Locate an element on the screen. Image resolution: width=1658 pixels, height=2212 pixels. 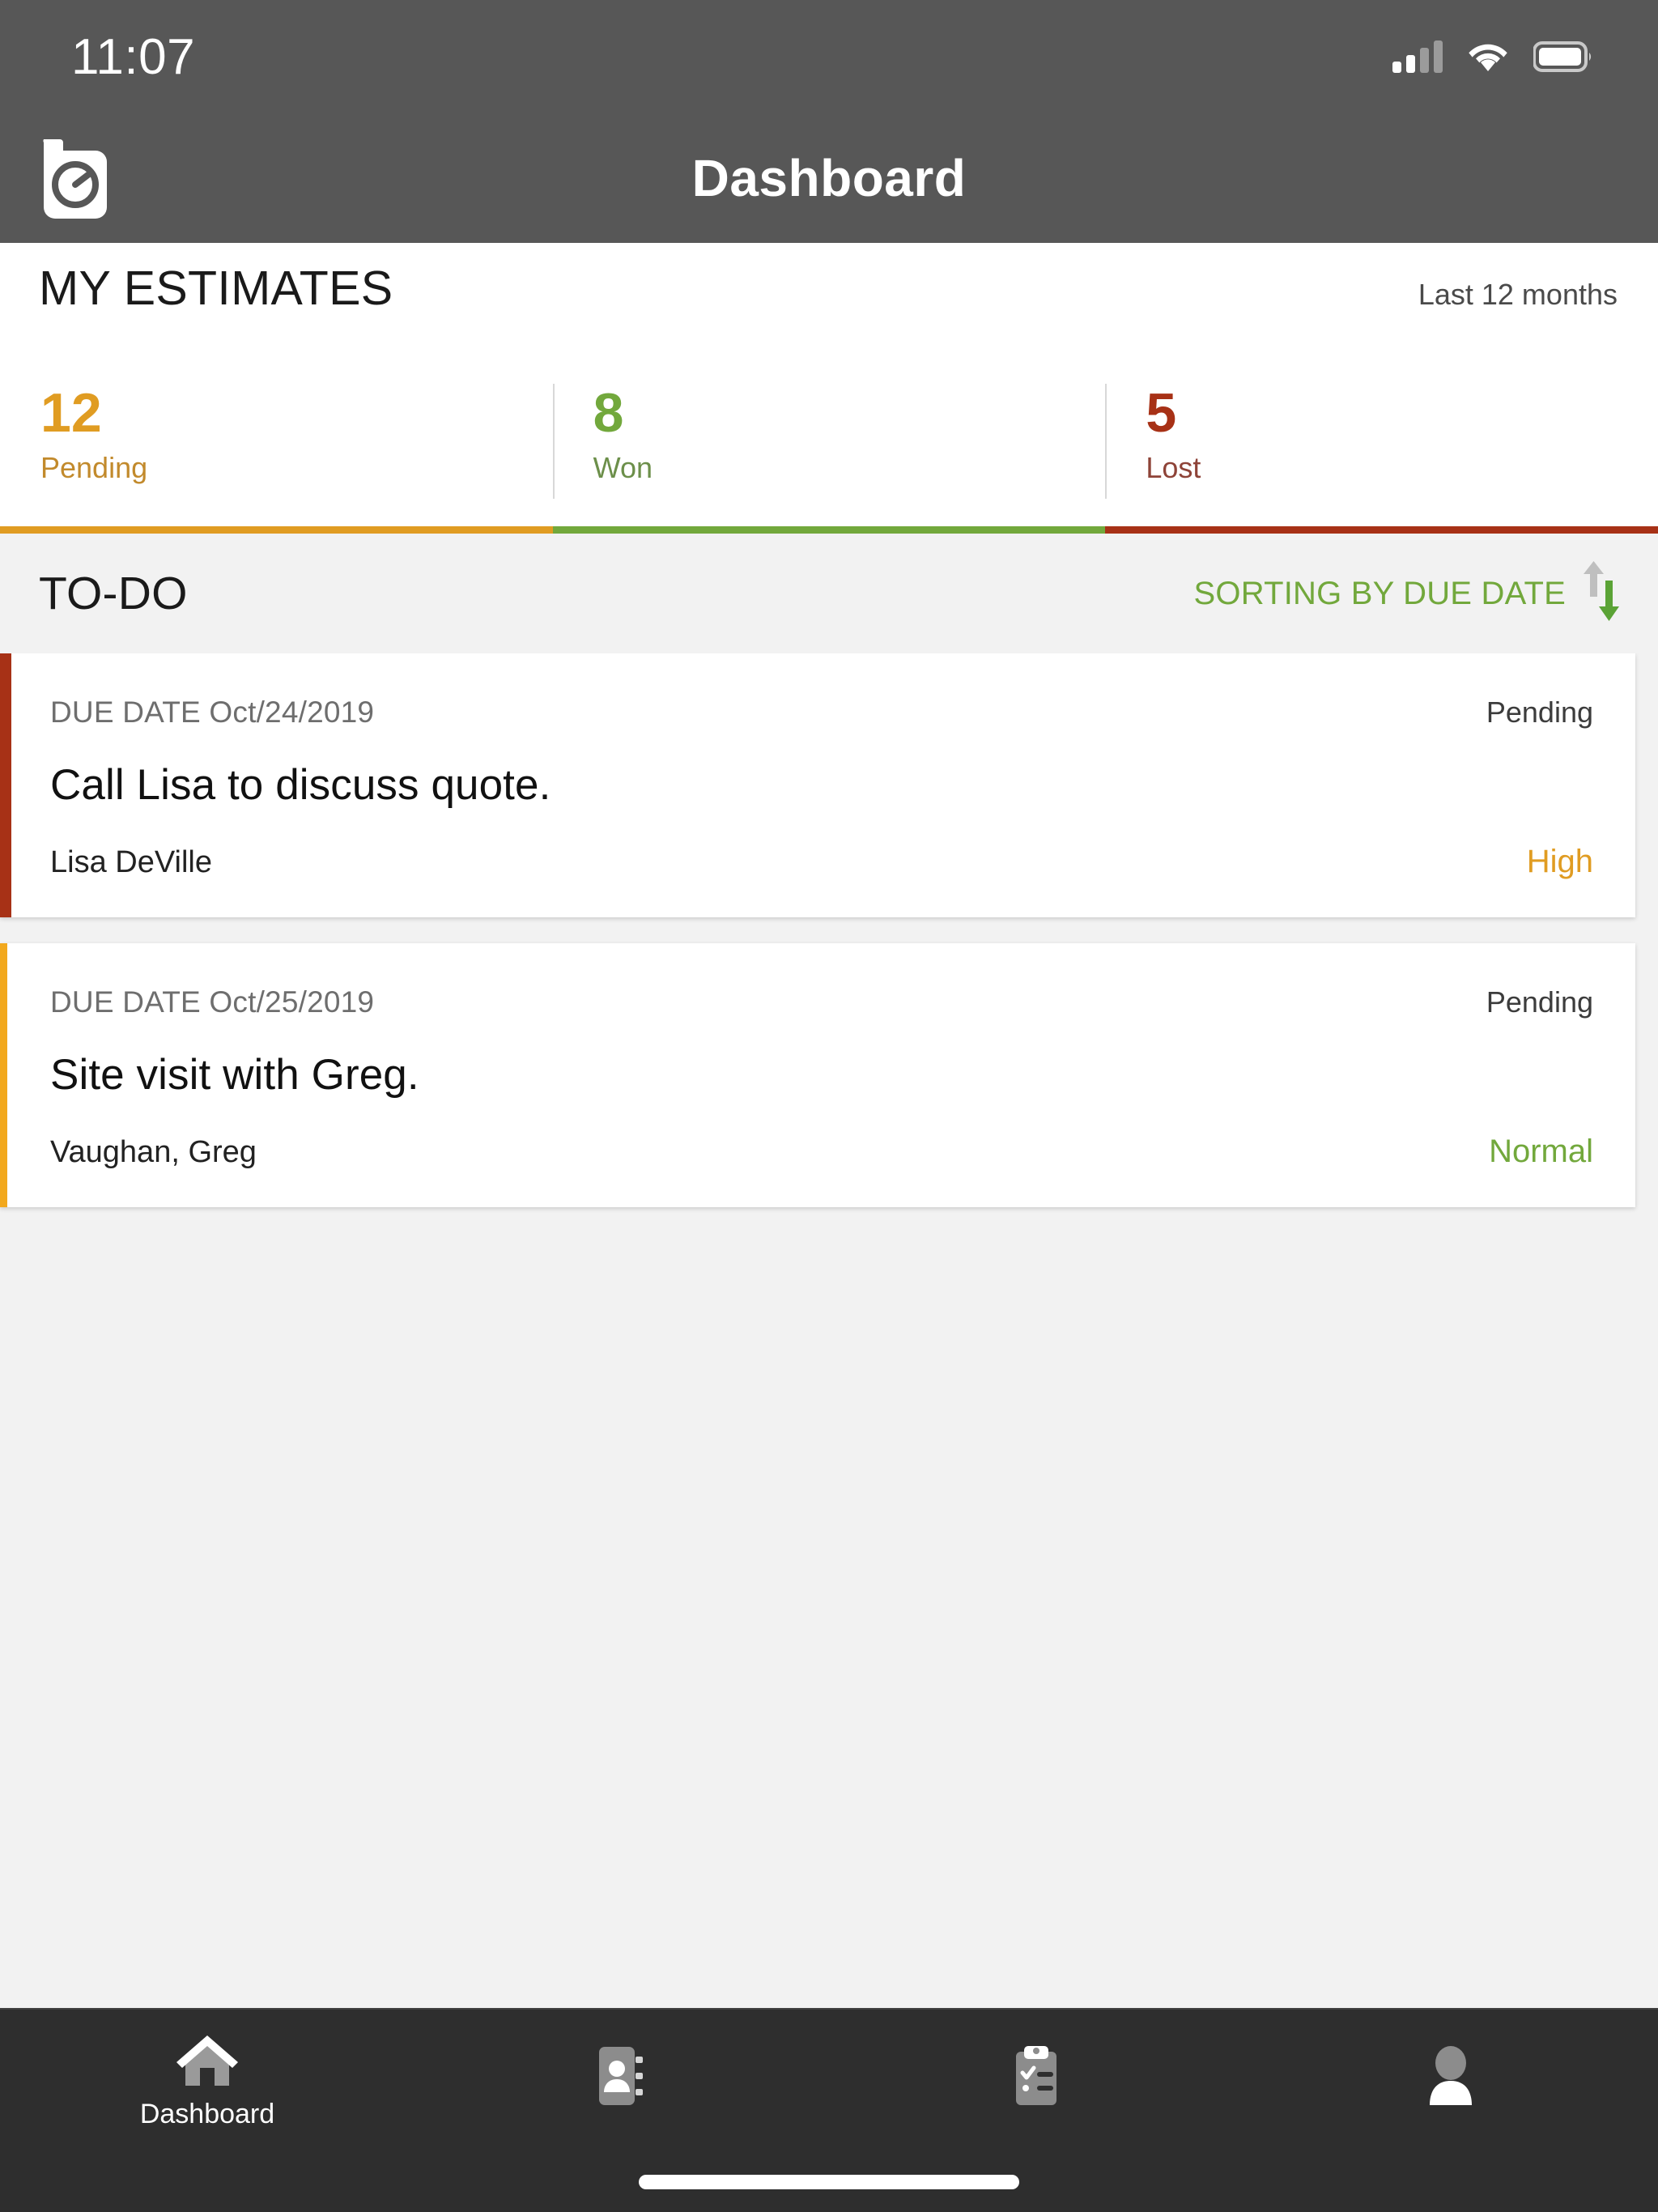
tab-dashboard-label: Dashboard is located at coordinates (207, 2114).